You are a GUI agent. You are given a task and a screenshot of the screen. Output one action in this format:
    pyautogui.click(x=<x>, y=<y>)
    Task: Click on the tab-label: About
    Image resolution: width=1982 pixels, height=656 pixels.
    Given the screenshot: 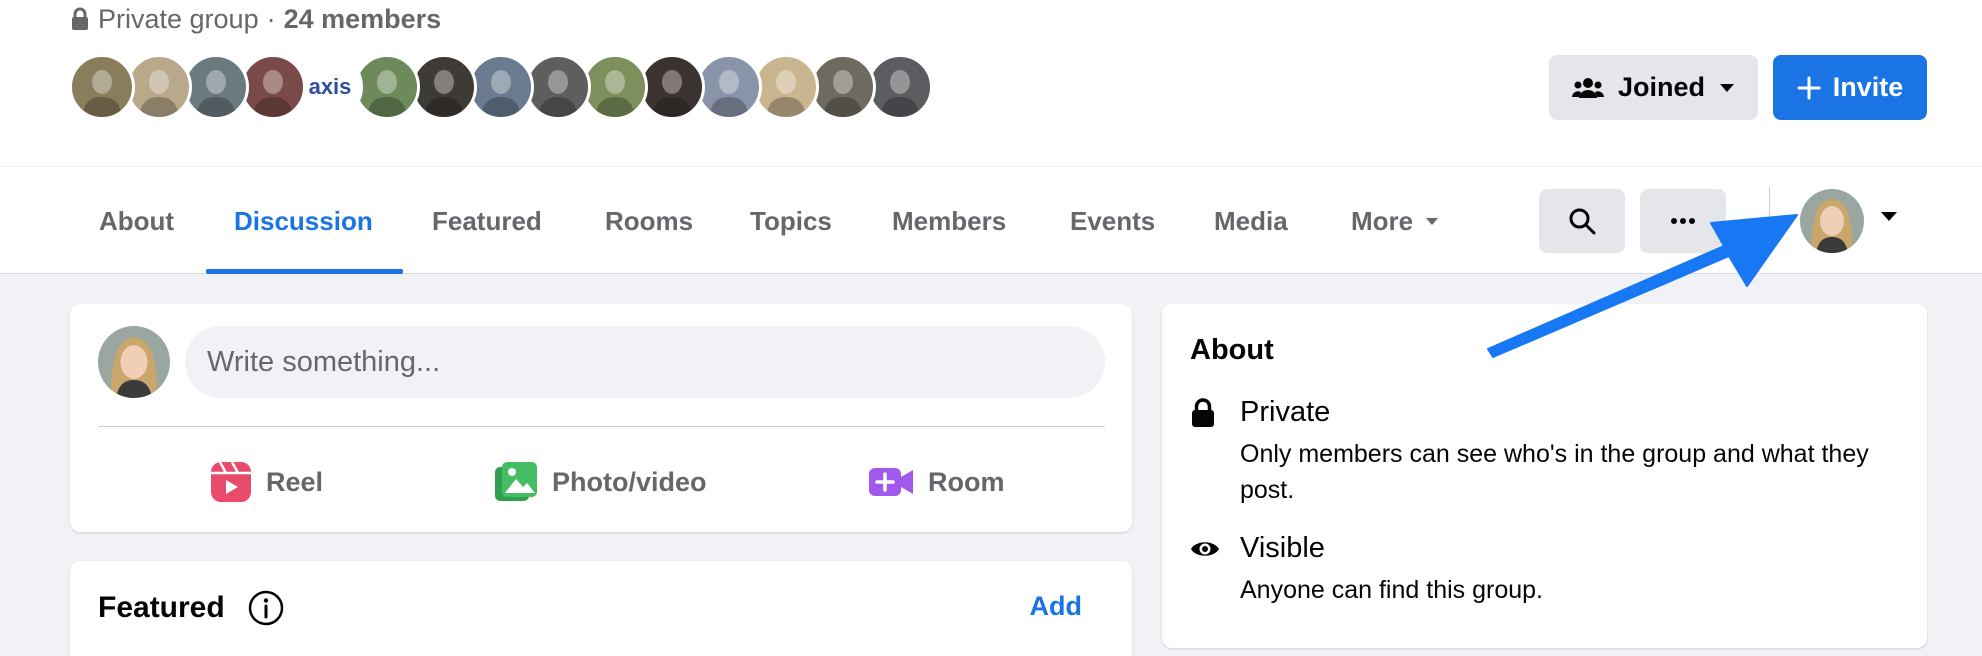 What is the action you would take?
    pyautogui.click(x=137, y=220)
    